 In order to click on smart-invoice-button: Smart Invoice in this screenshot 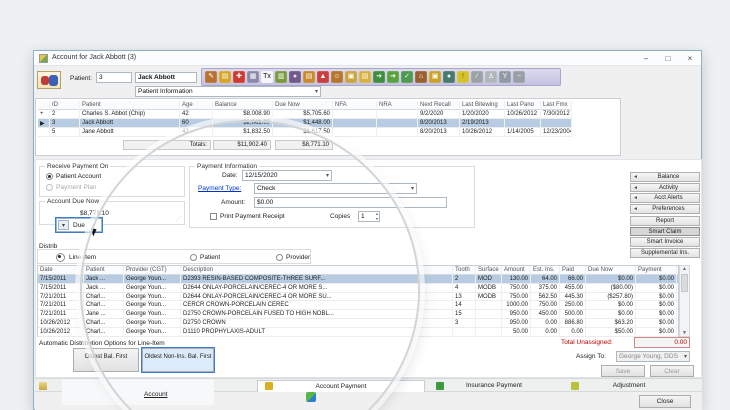, I will do `click(665, 242)`.